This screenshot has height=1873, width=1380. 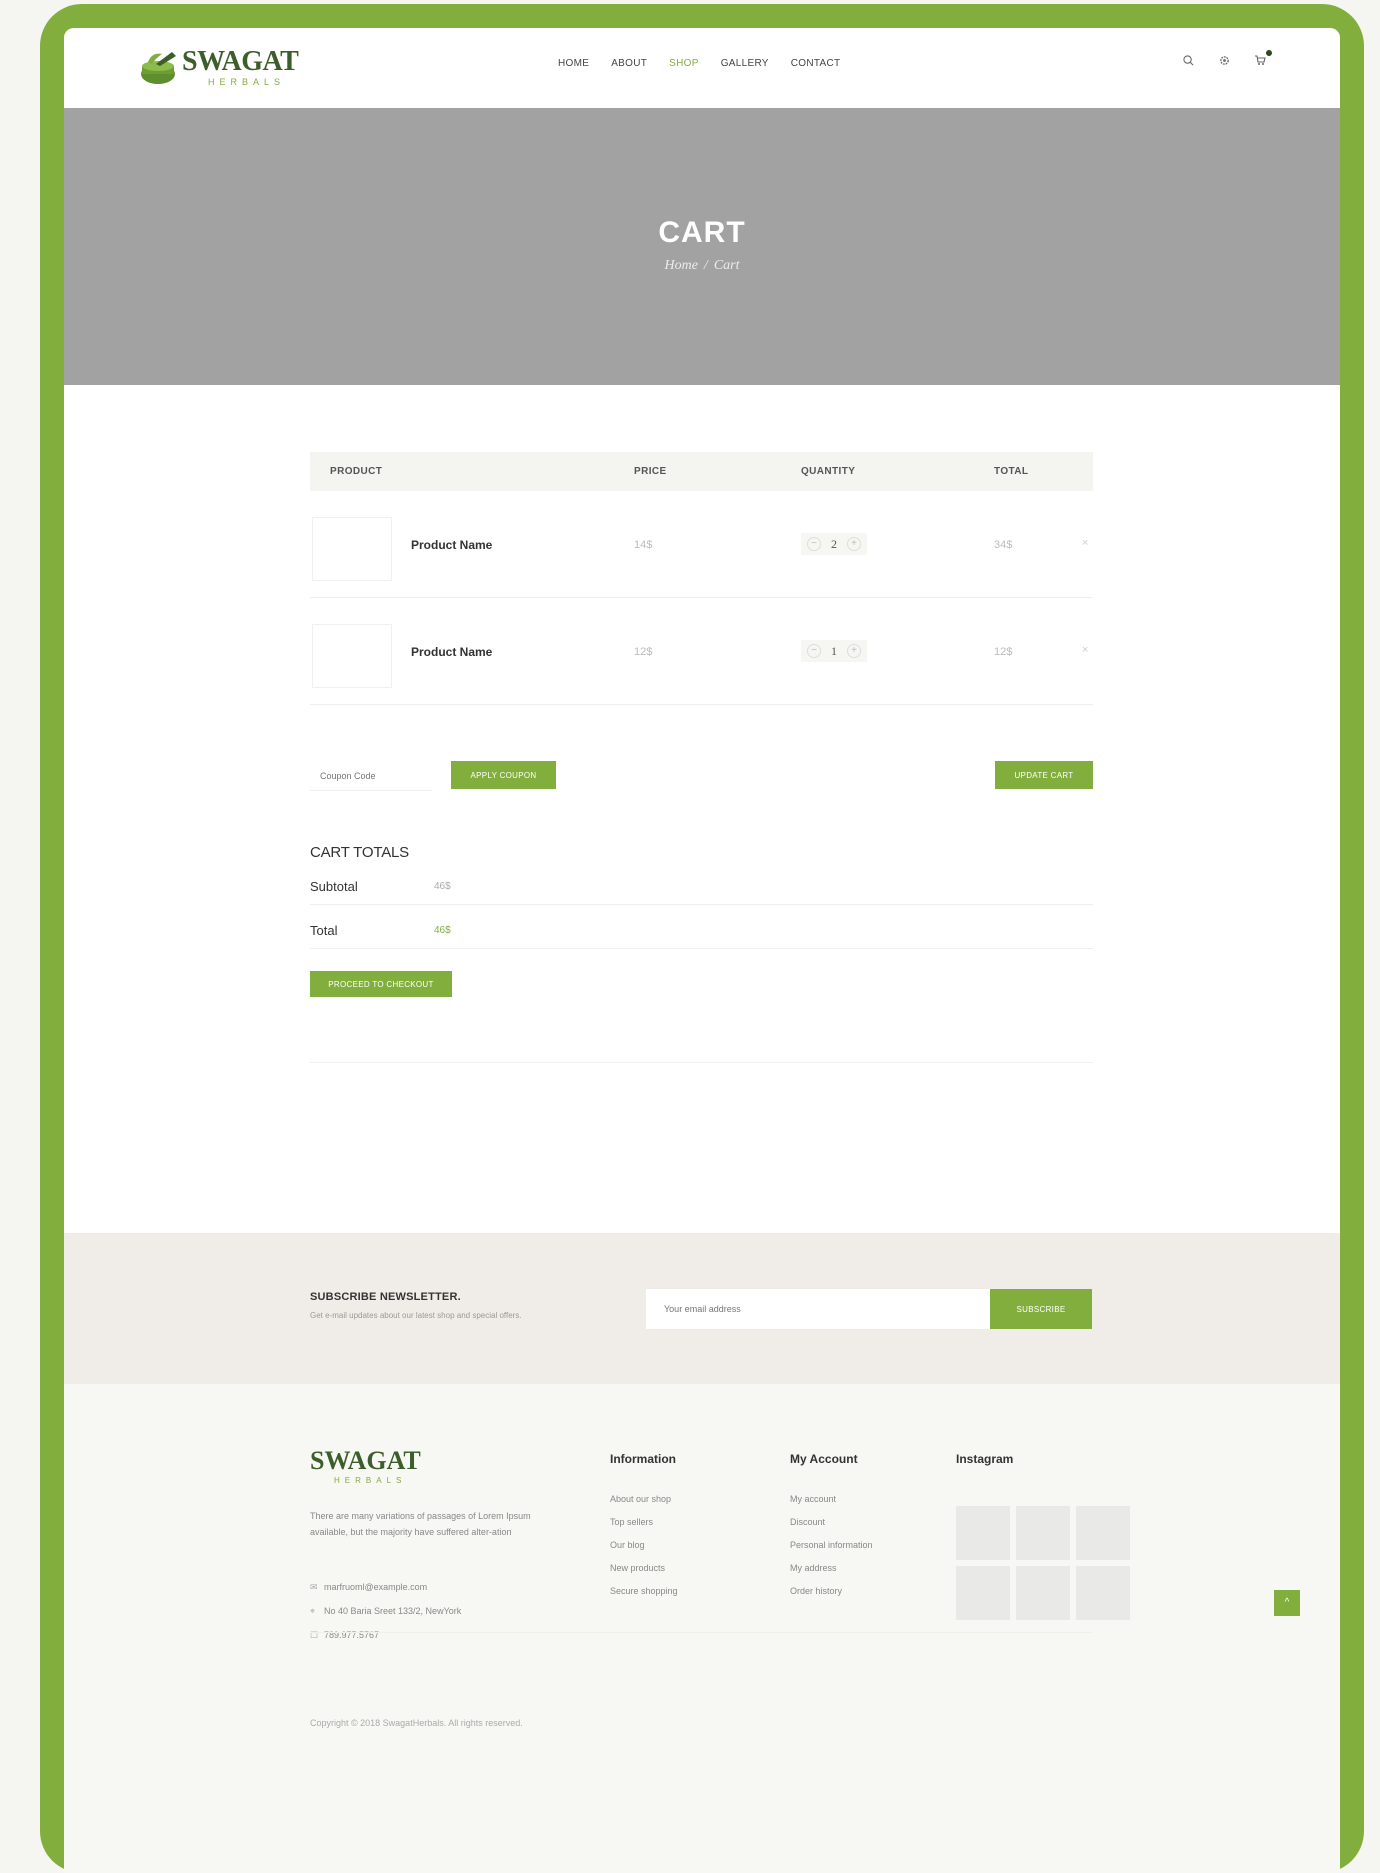 What do you see at coordinates (629, 63) in the screenshot?
I see `nav-about: ABOUT` at bounding box center [629, 63].